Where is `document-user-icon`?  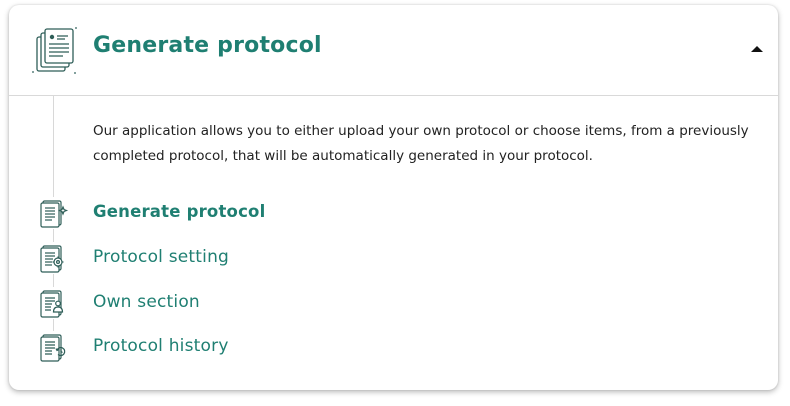 document-user-icon is located at coordinates (53, 303).